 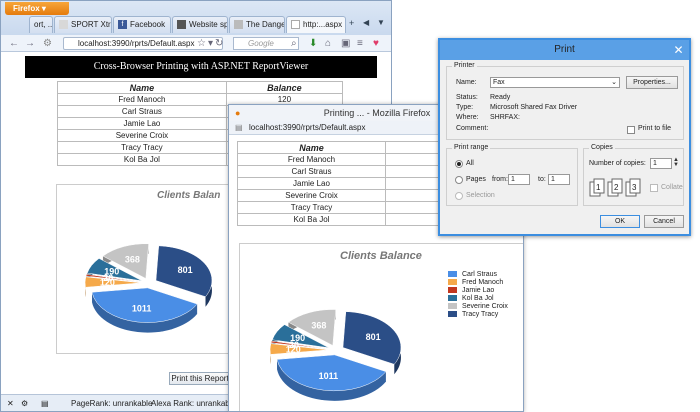 I want to click on collate-checkbox, so click(x=654, y=188).